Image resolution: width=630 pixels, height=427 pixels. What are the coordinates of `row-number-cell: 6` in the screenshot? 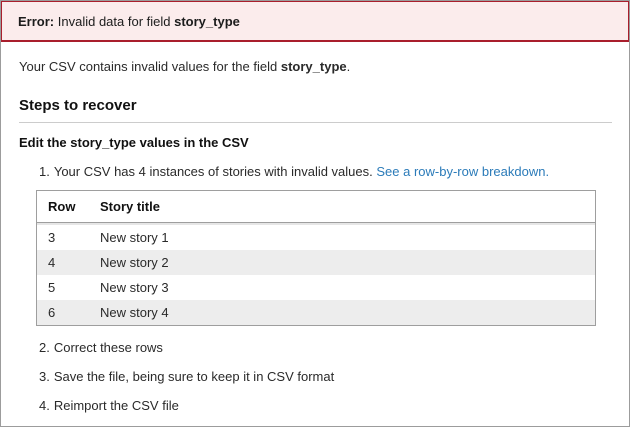 It's located at (63, 312).